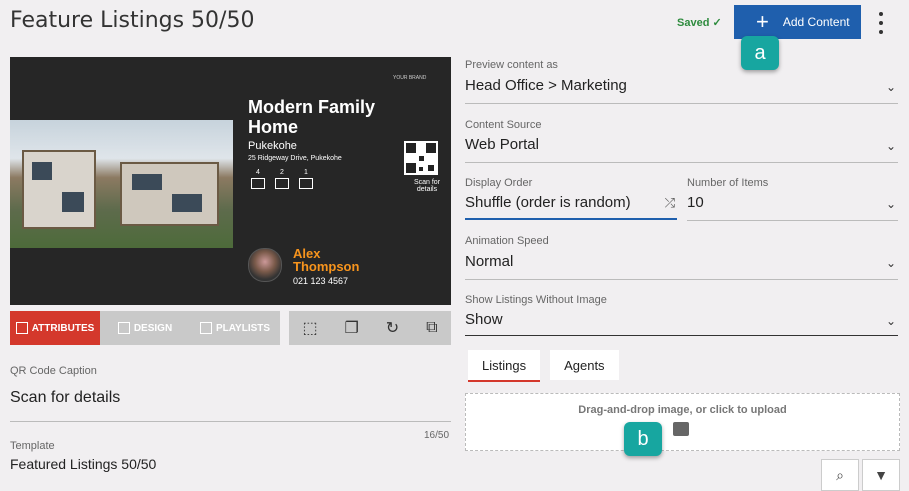 The image size is (909, 491). I want to click on brand-logo: YOUR BRAND, so click(410, 78).